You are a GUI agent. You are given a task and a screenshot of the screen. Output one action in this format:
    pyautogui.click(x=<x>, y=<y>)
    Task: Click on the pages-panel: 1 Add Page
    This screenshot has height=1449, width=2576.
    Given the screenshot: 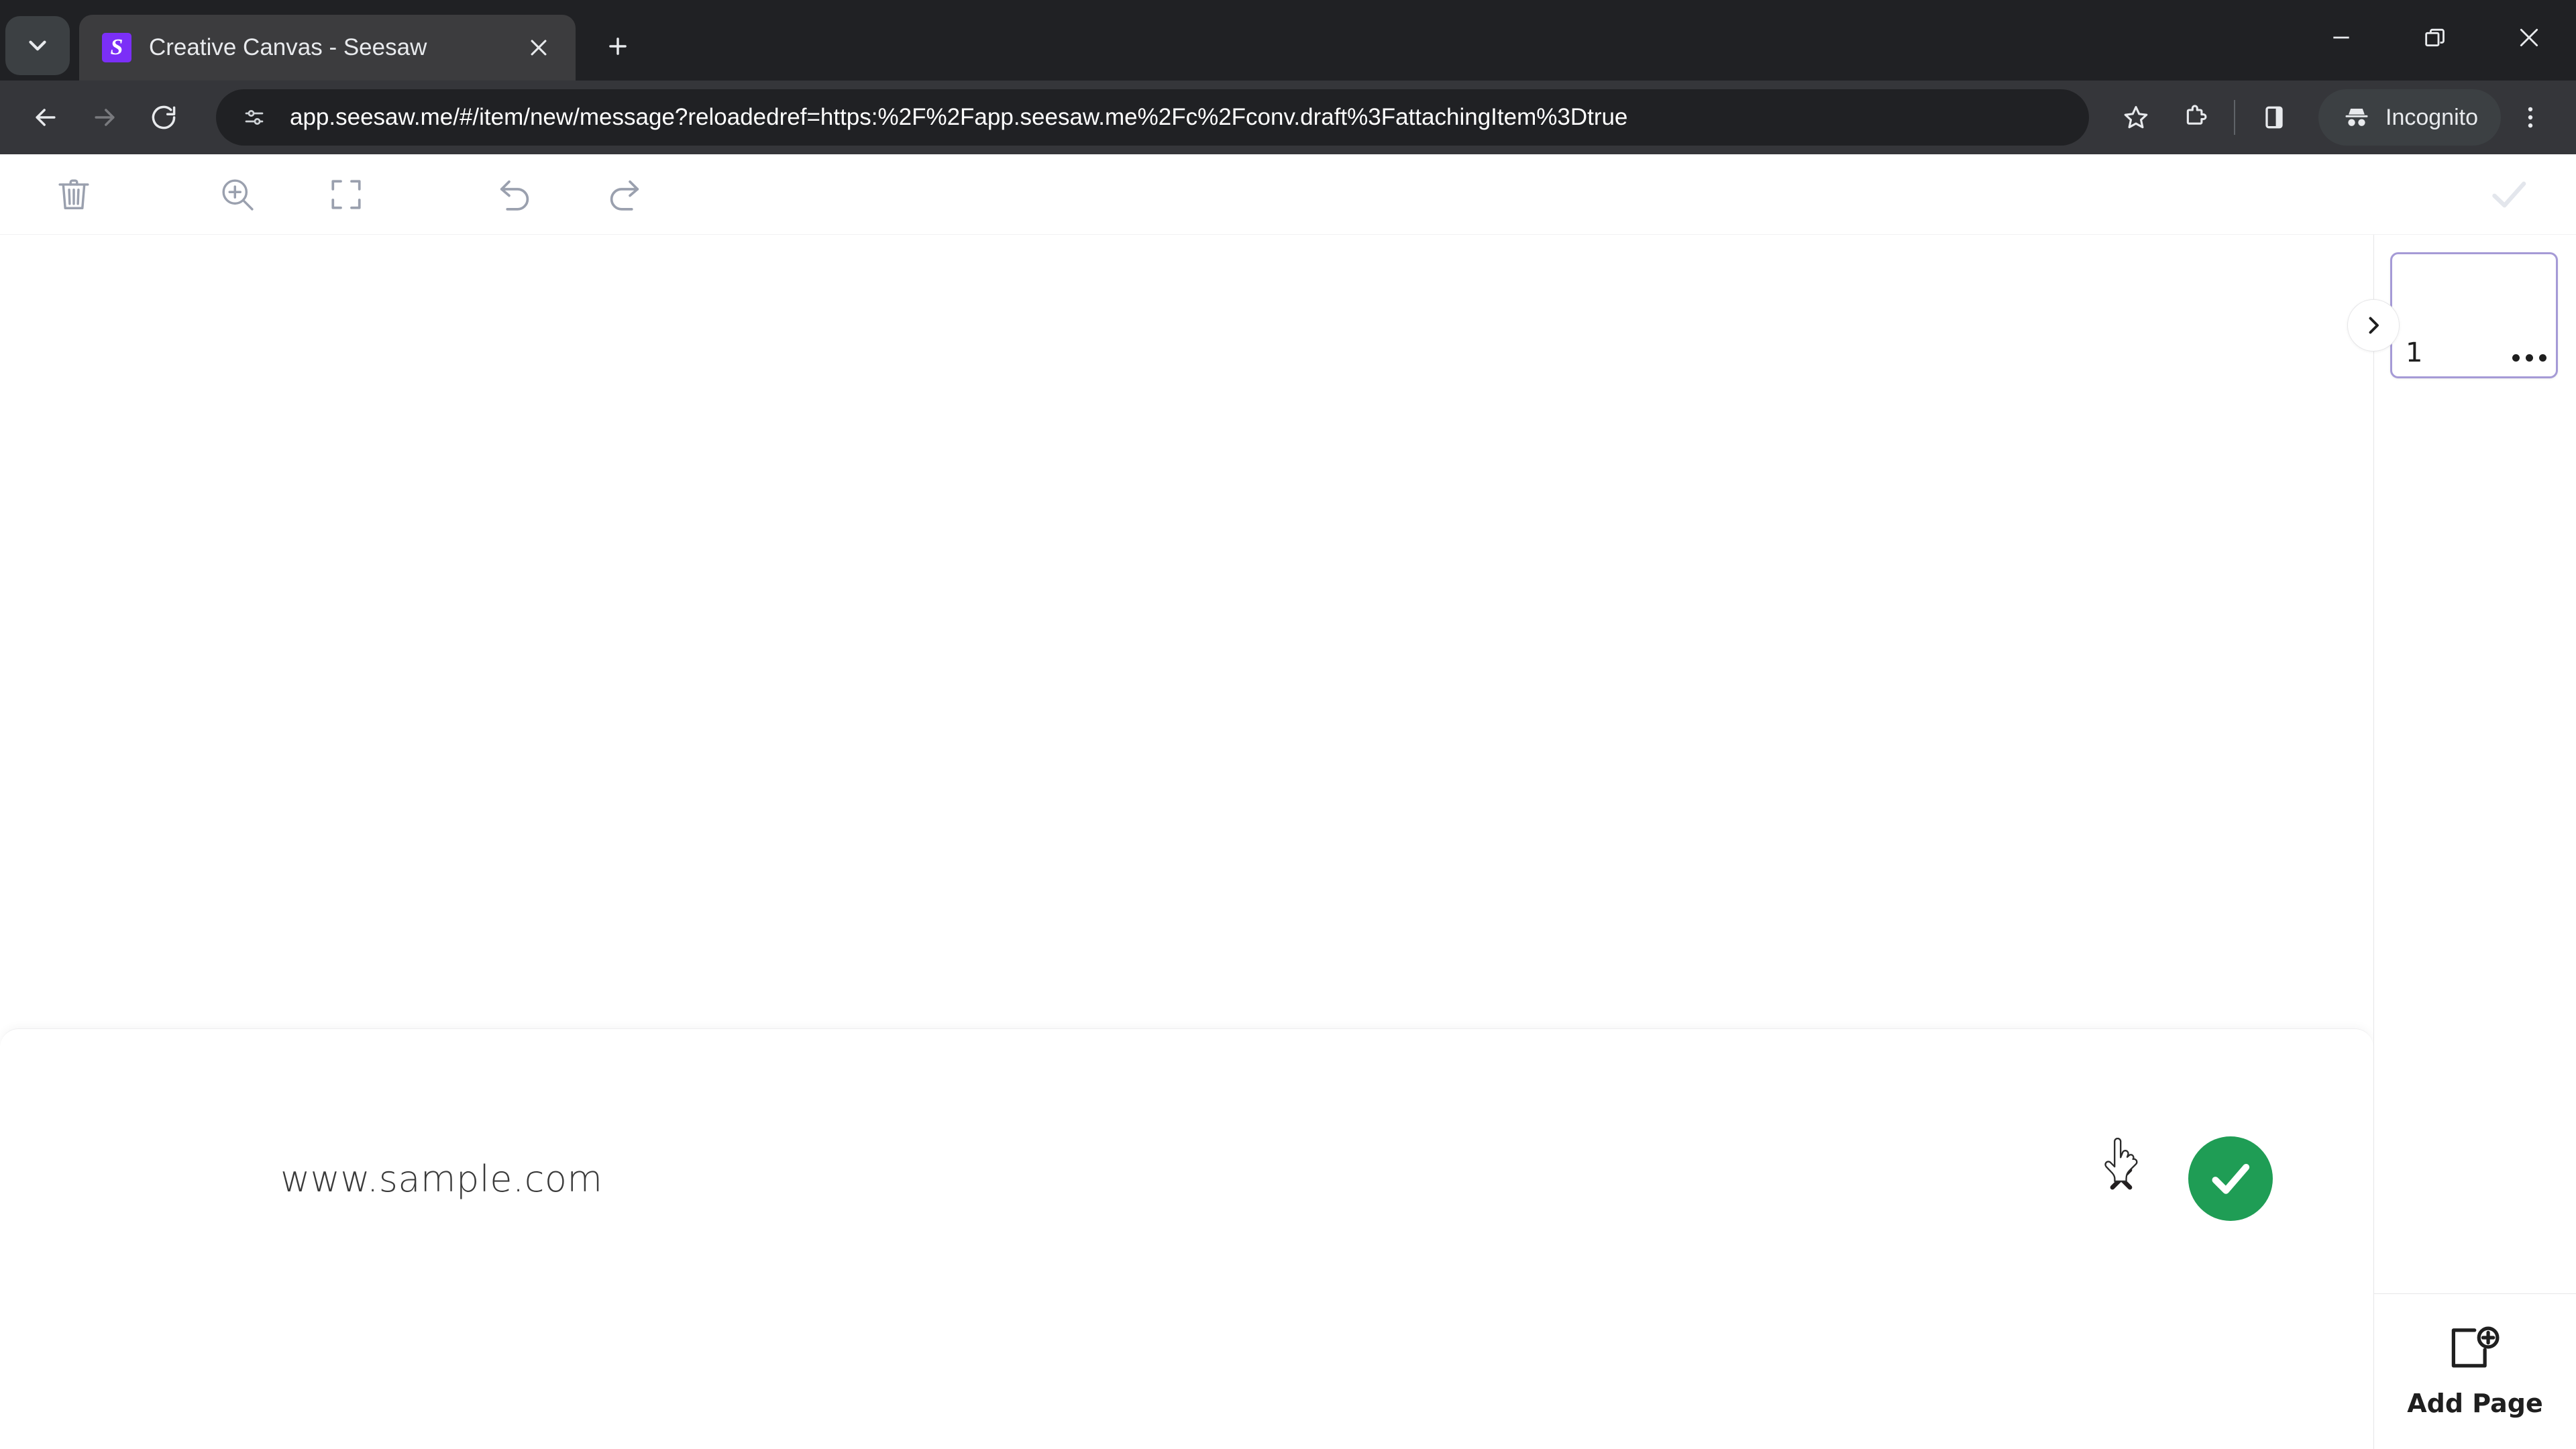 What is the action you would take?
    pyautogui.click(x=2474, y=842)
    